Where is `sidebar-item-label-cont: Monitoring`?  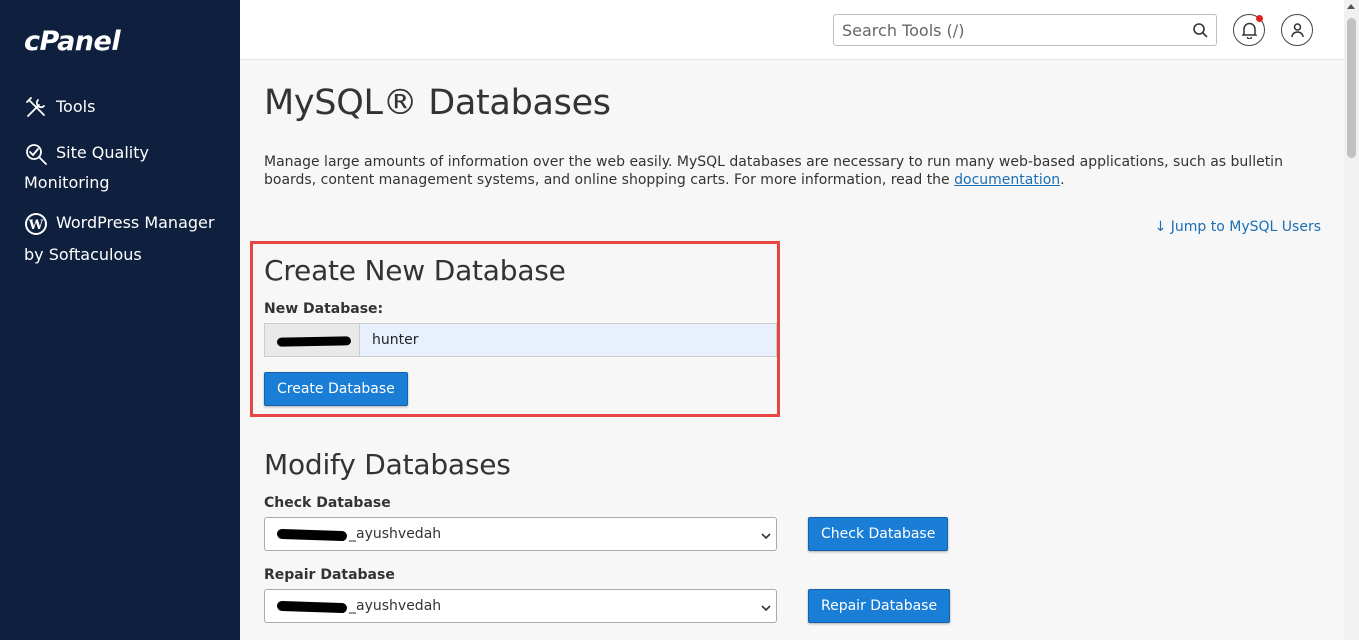 sidebar-item-label-cont: Monitoring is located at coordinates (67, 183).